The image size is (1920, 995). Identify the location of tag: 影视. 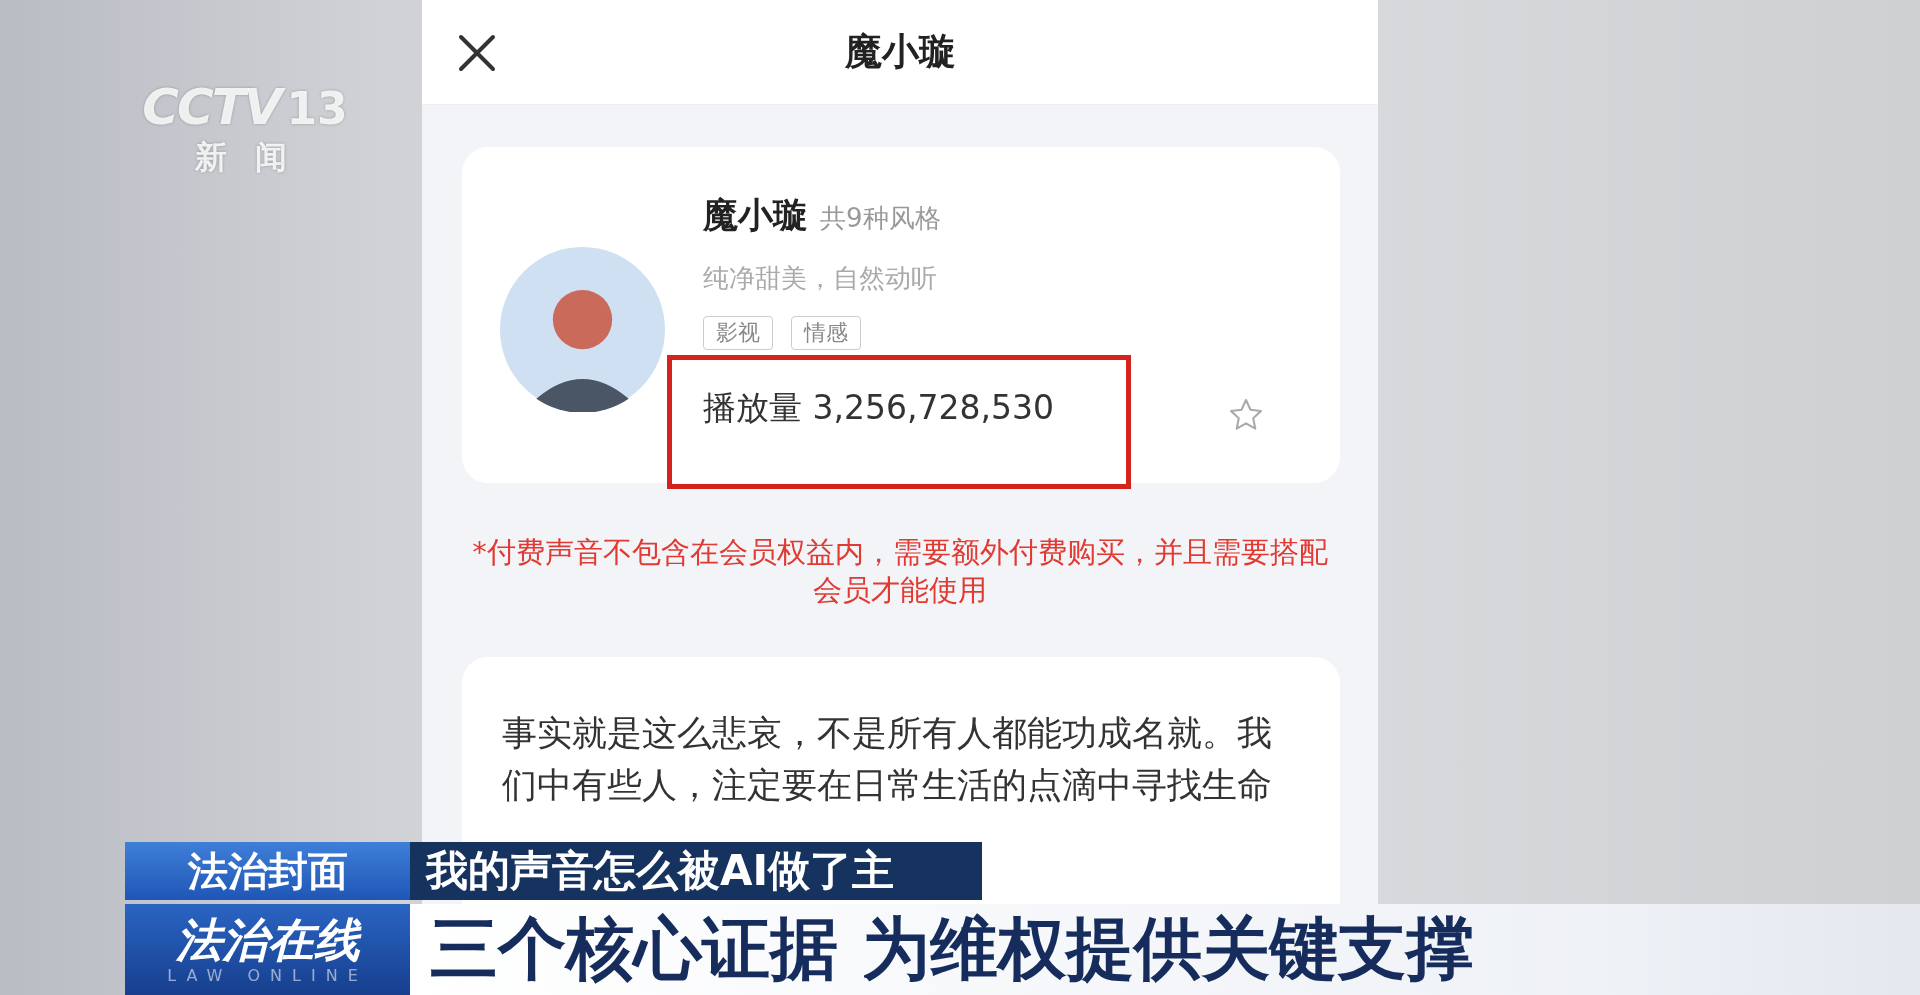
(738, 333).